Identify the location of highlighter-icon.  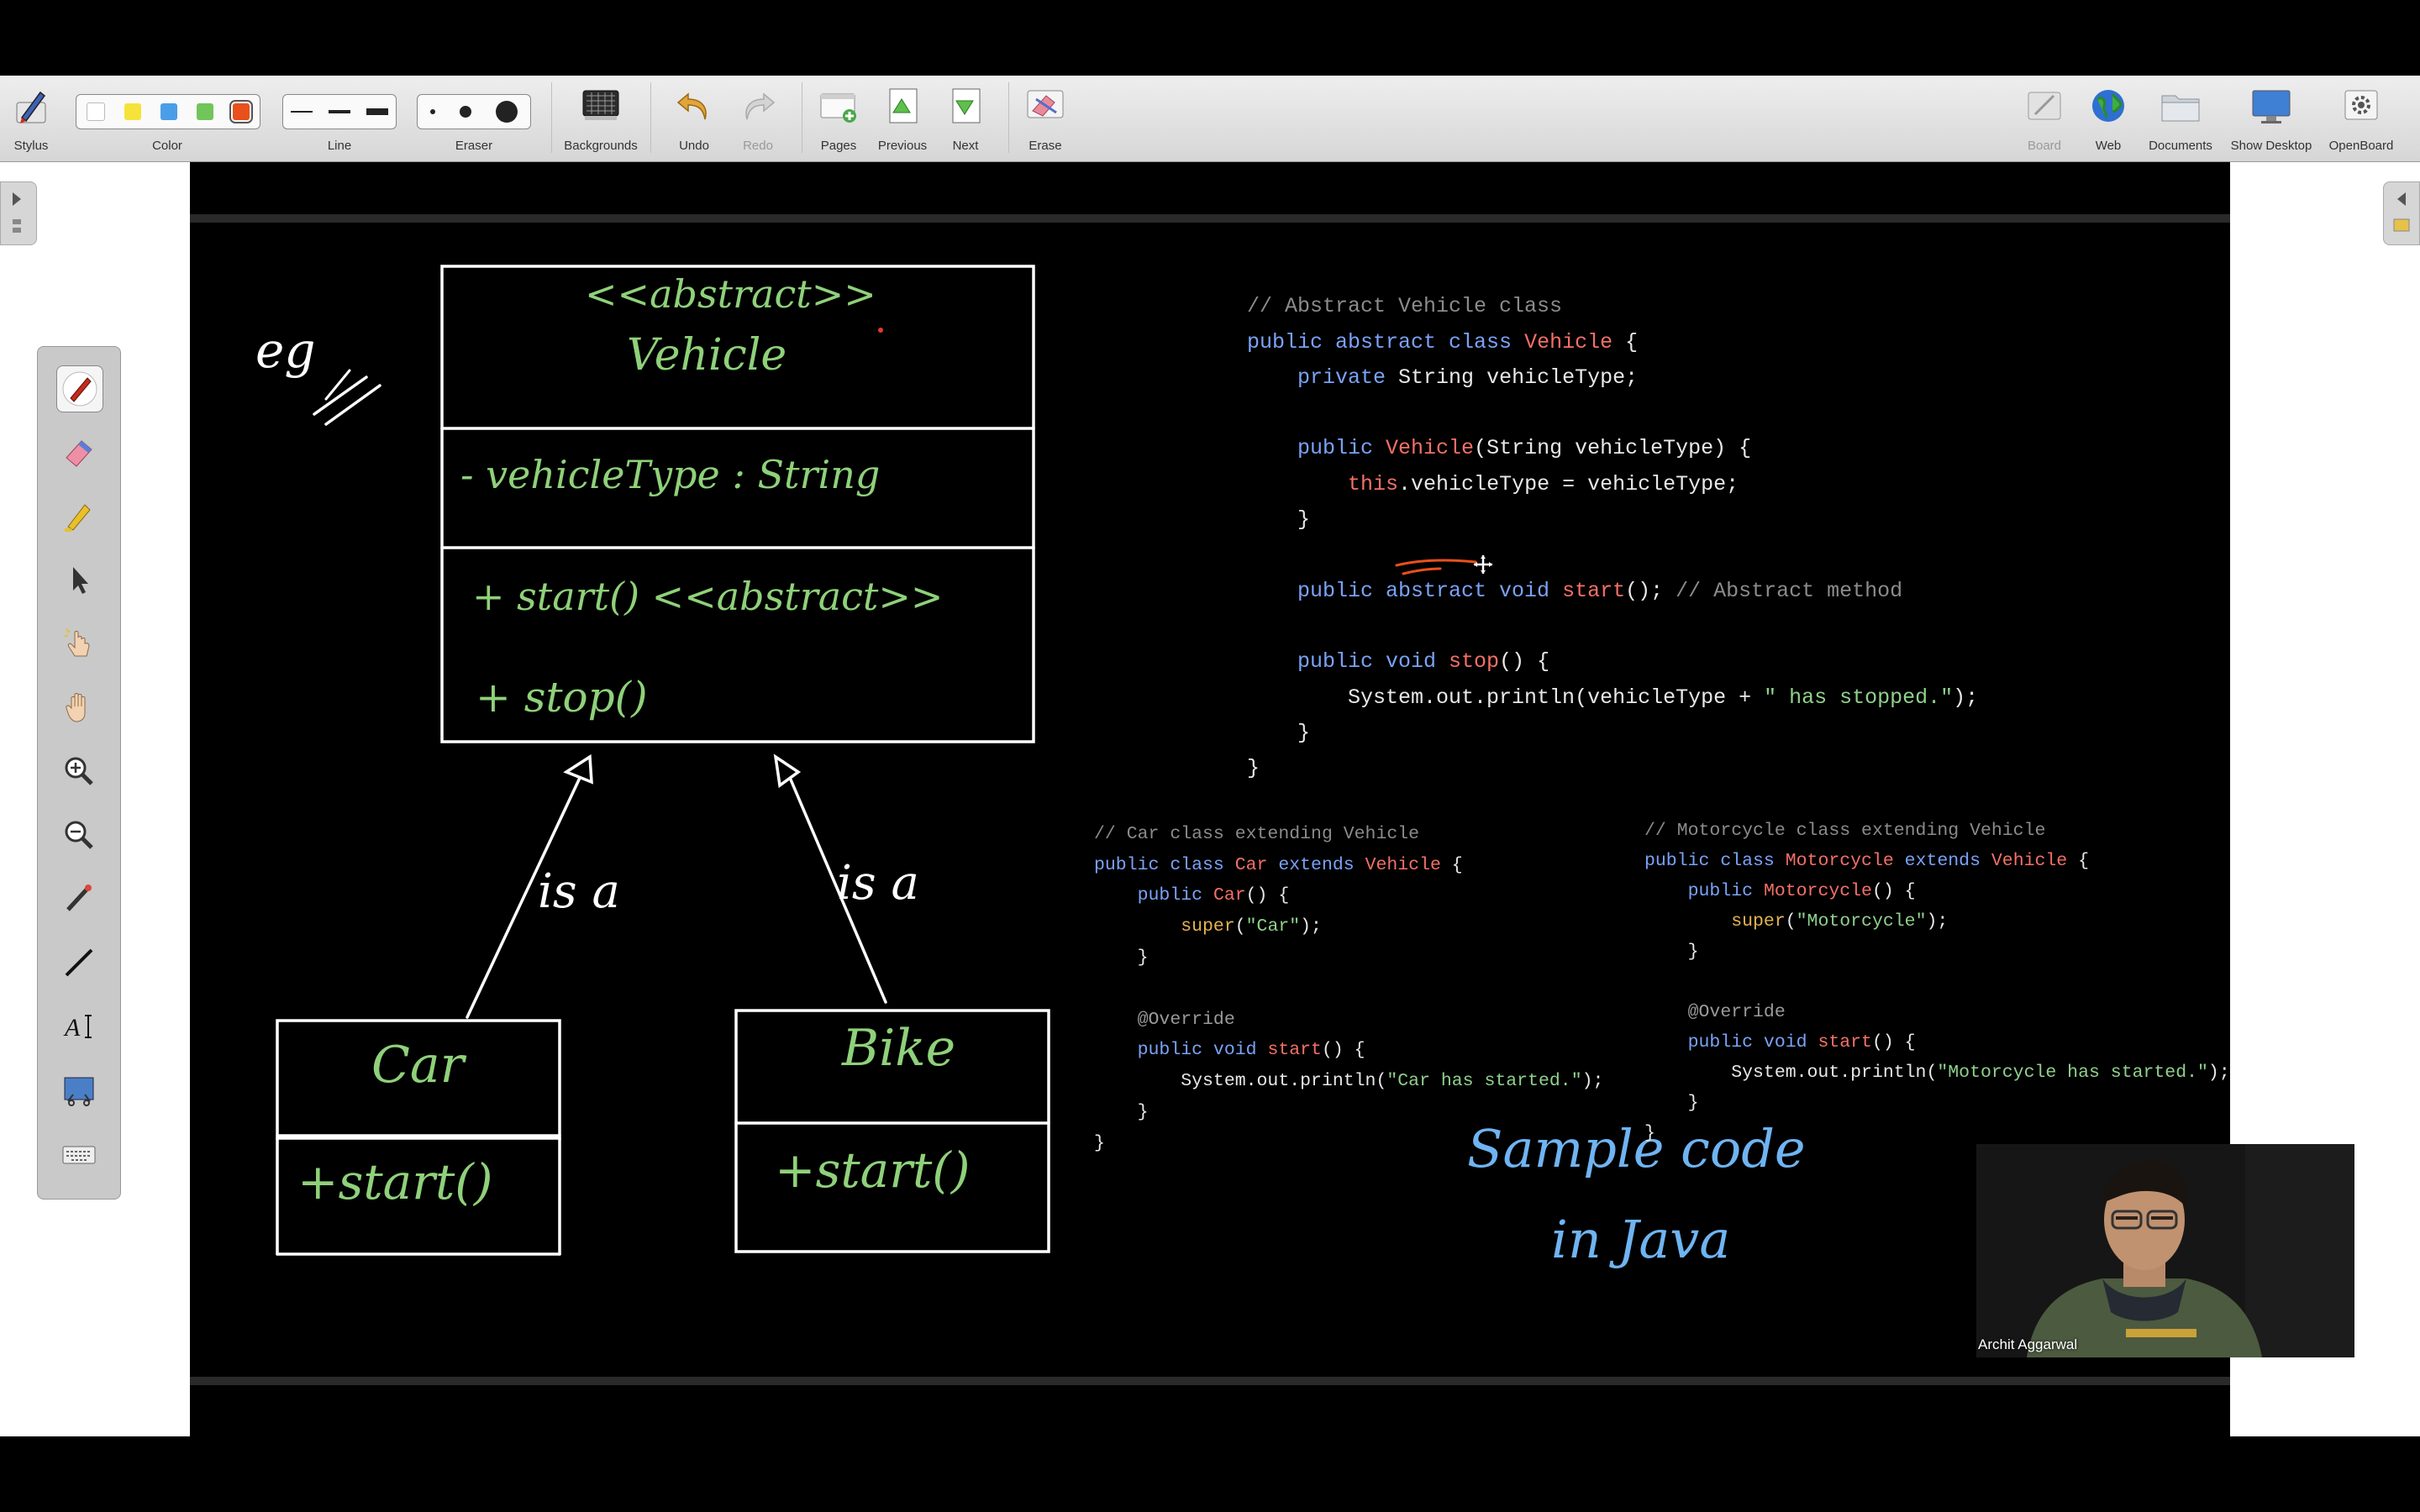
(78, 518).